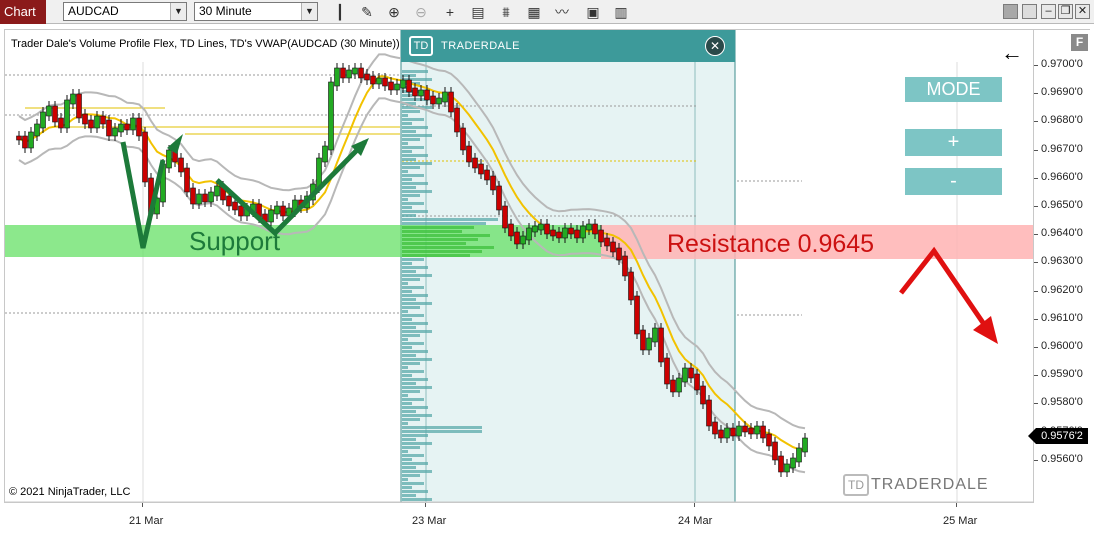 Image resolution: width=1094 pixels, height=533 pixels. What do you see at coordinates (547, 518) in the screenshot?
I see `time-axis: 21 Mar 23 Mar 24 Mar 25 Mar` at bounding box center [547, 518].